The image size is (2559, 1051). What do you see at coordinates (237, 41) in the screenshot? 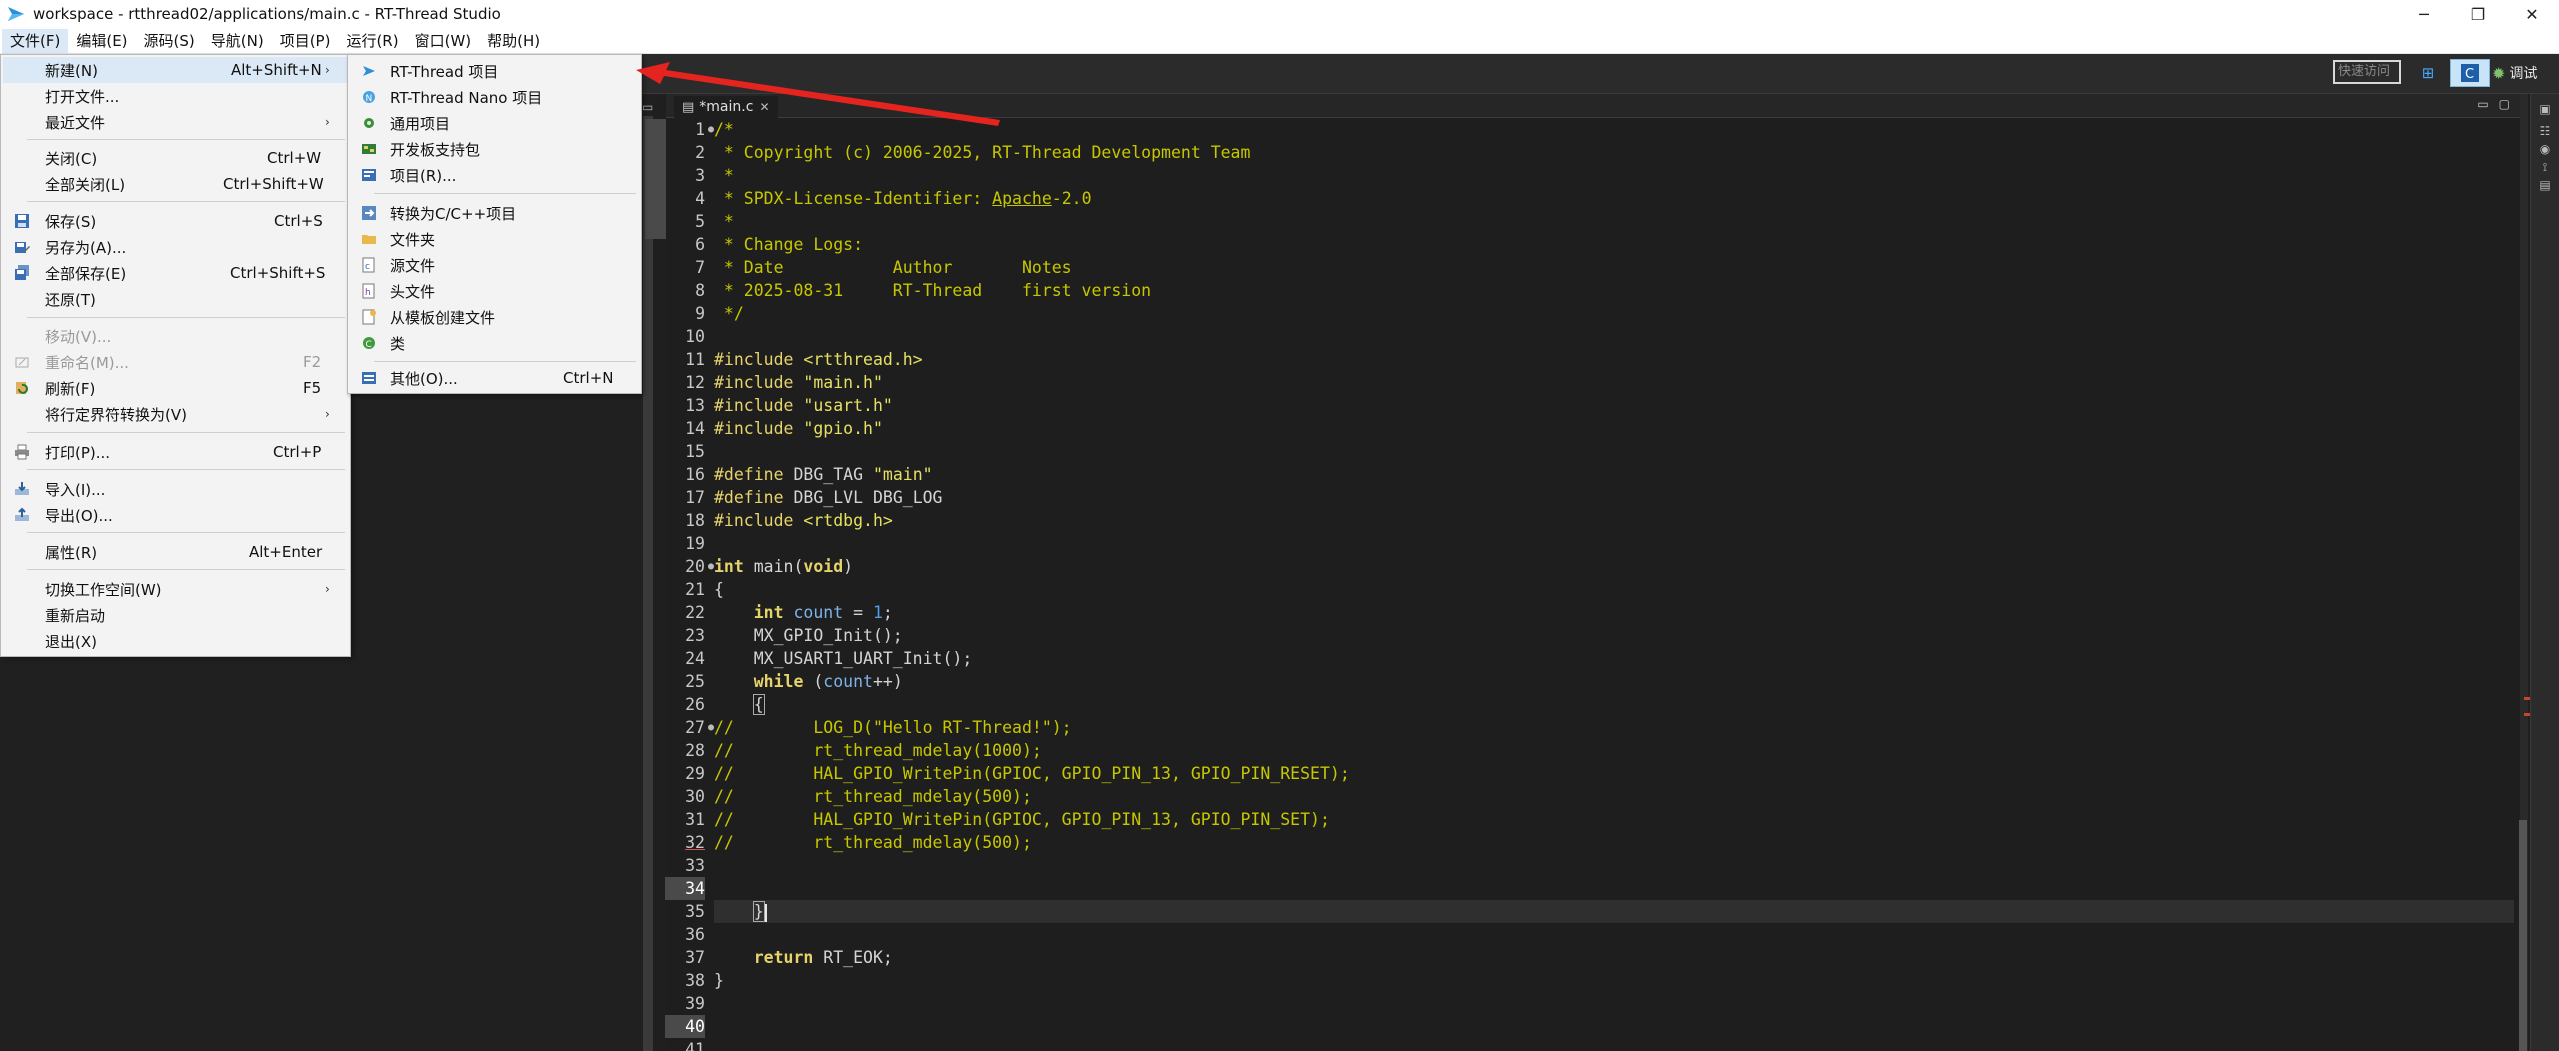
I see `menu-navigate: 导航(N)` at bounding box center [237, 41].